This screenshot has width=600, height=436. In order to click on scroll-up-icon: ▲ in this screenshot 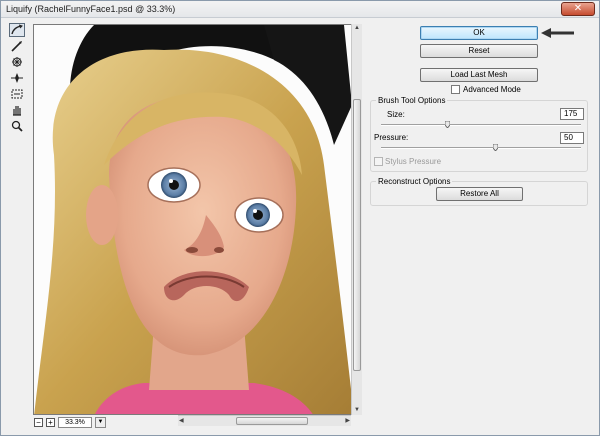, I will do `click(357, 28)`.